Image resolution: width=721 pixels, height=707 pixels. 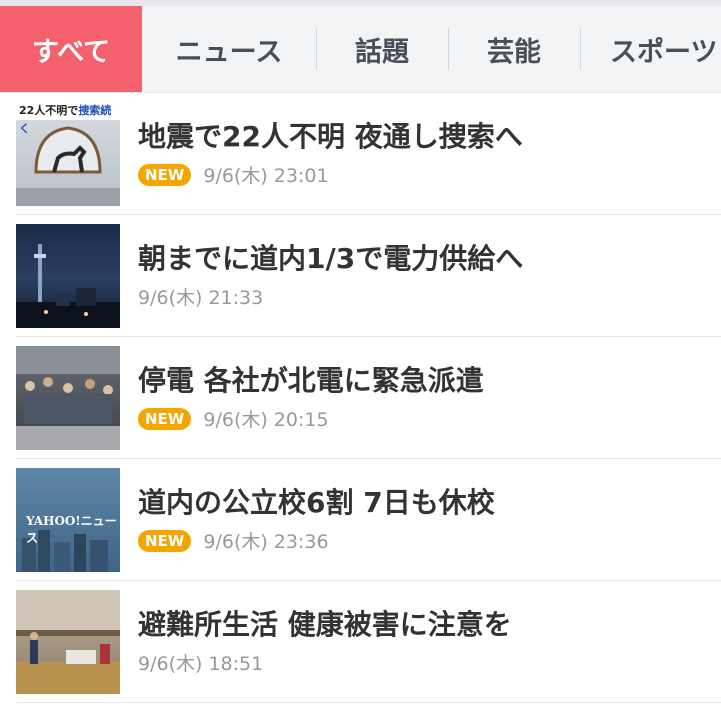 I want to click on article-thumbnail: 22人不明で捜索続く, so click(x=68, y=153).